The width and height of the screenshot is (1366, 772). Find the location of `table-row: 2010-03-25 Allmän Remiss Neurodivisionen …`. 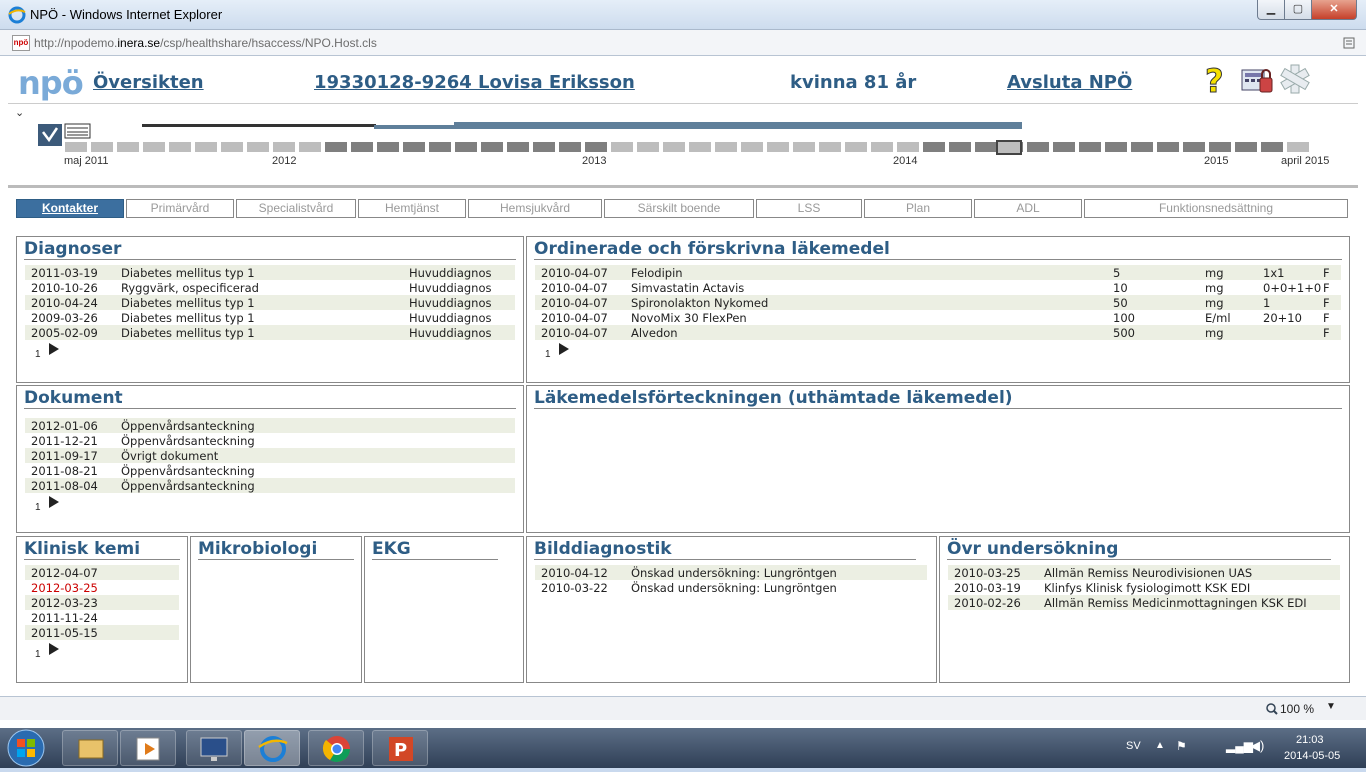

table-row: 2010-03-25 Allmän Remiss Neurodivisionen … is located at coordinates (1144, 572).